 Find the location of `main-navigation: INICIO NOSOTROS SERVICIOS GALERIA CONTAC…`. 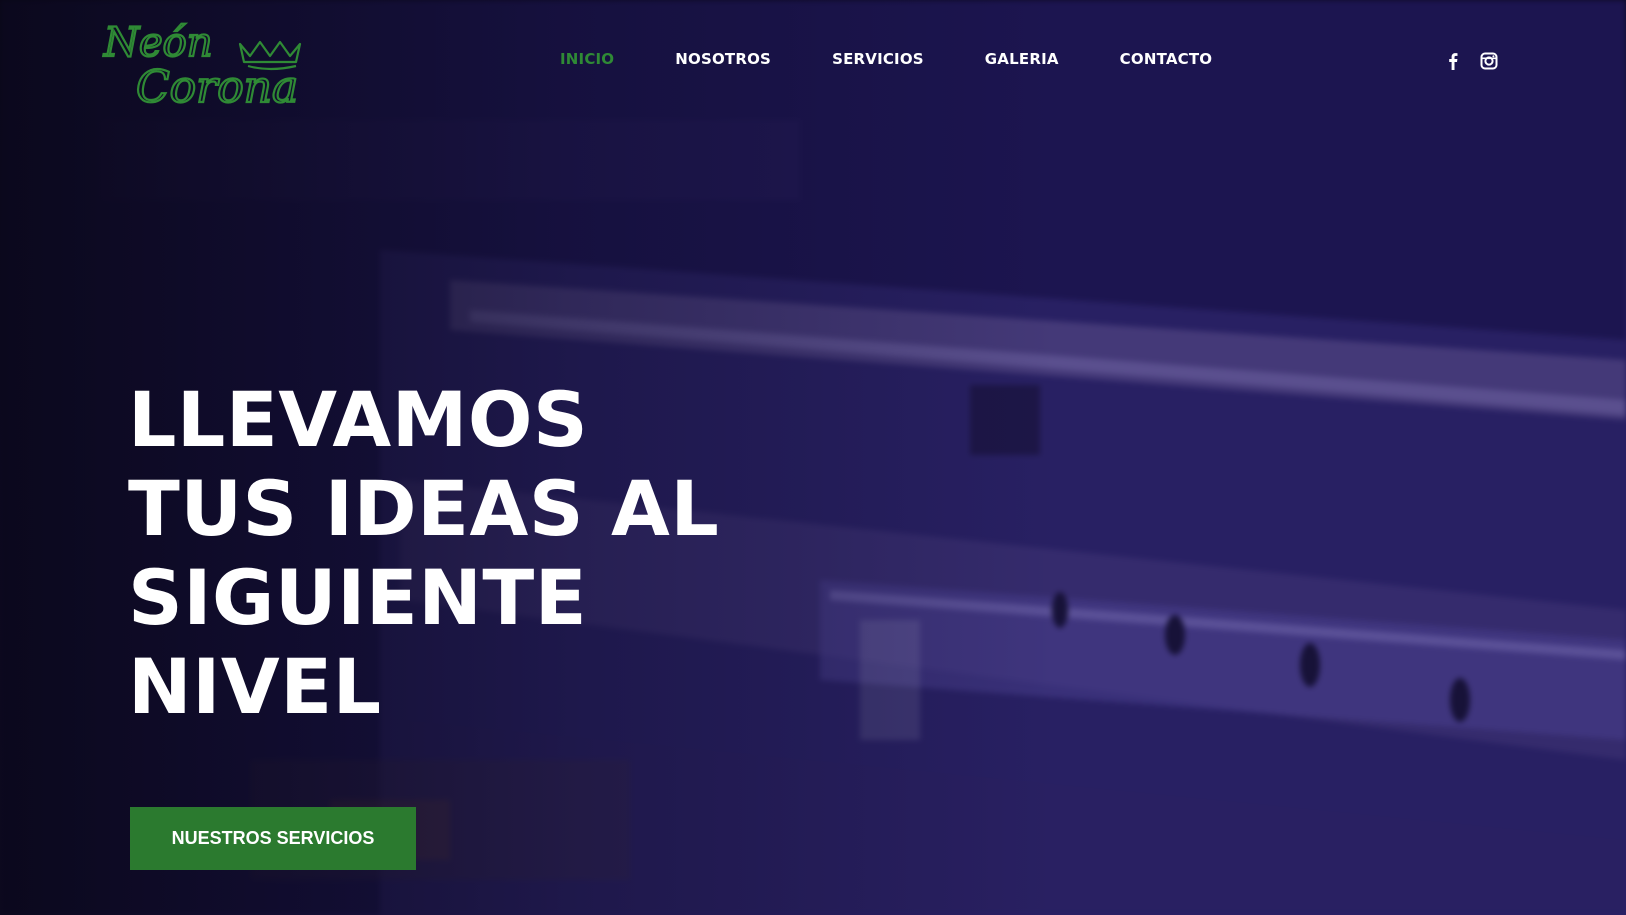

main-navigation: INICIO NOSOTROS SERVICIOS GALERIA CONTAC… is located at coordinates (916, 59).